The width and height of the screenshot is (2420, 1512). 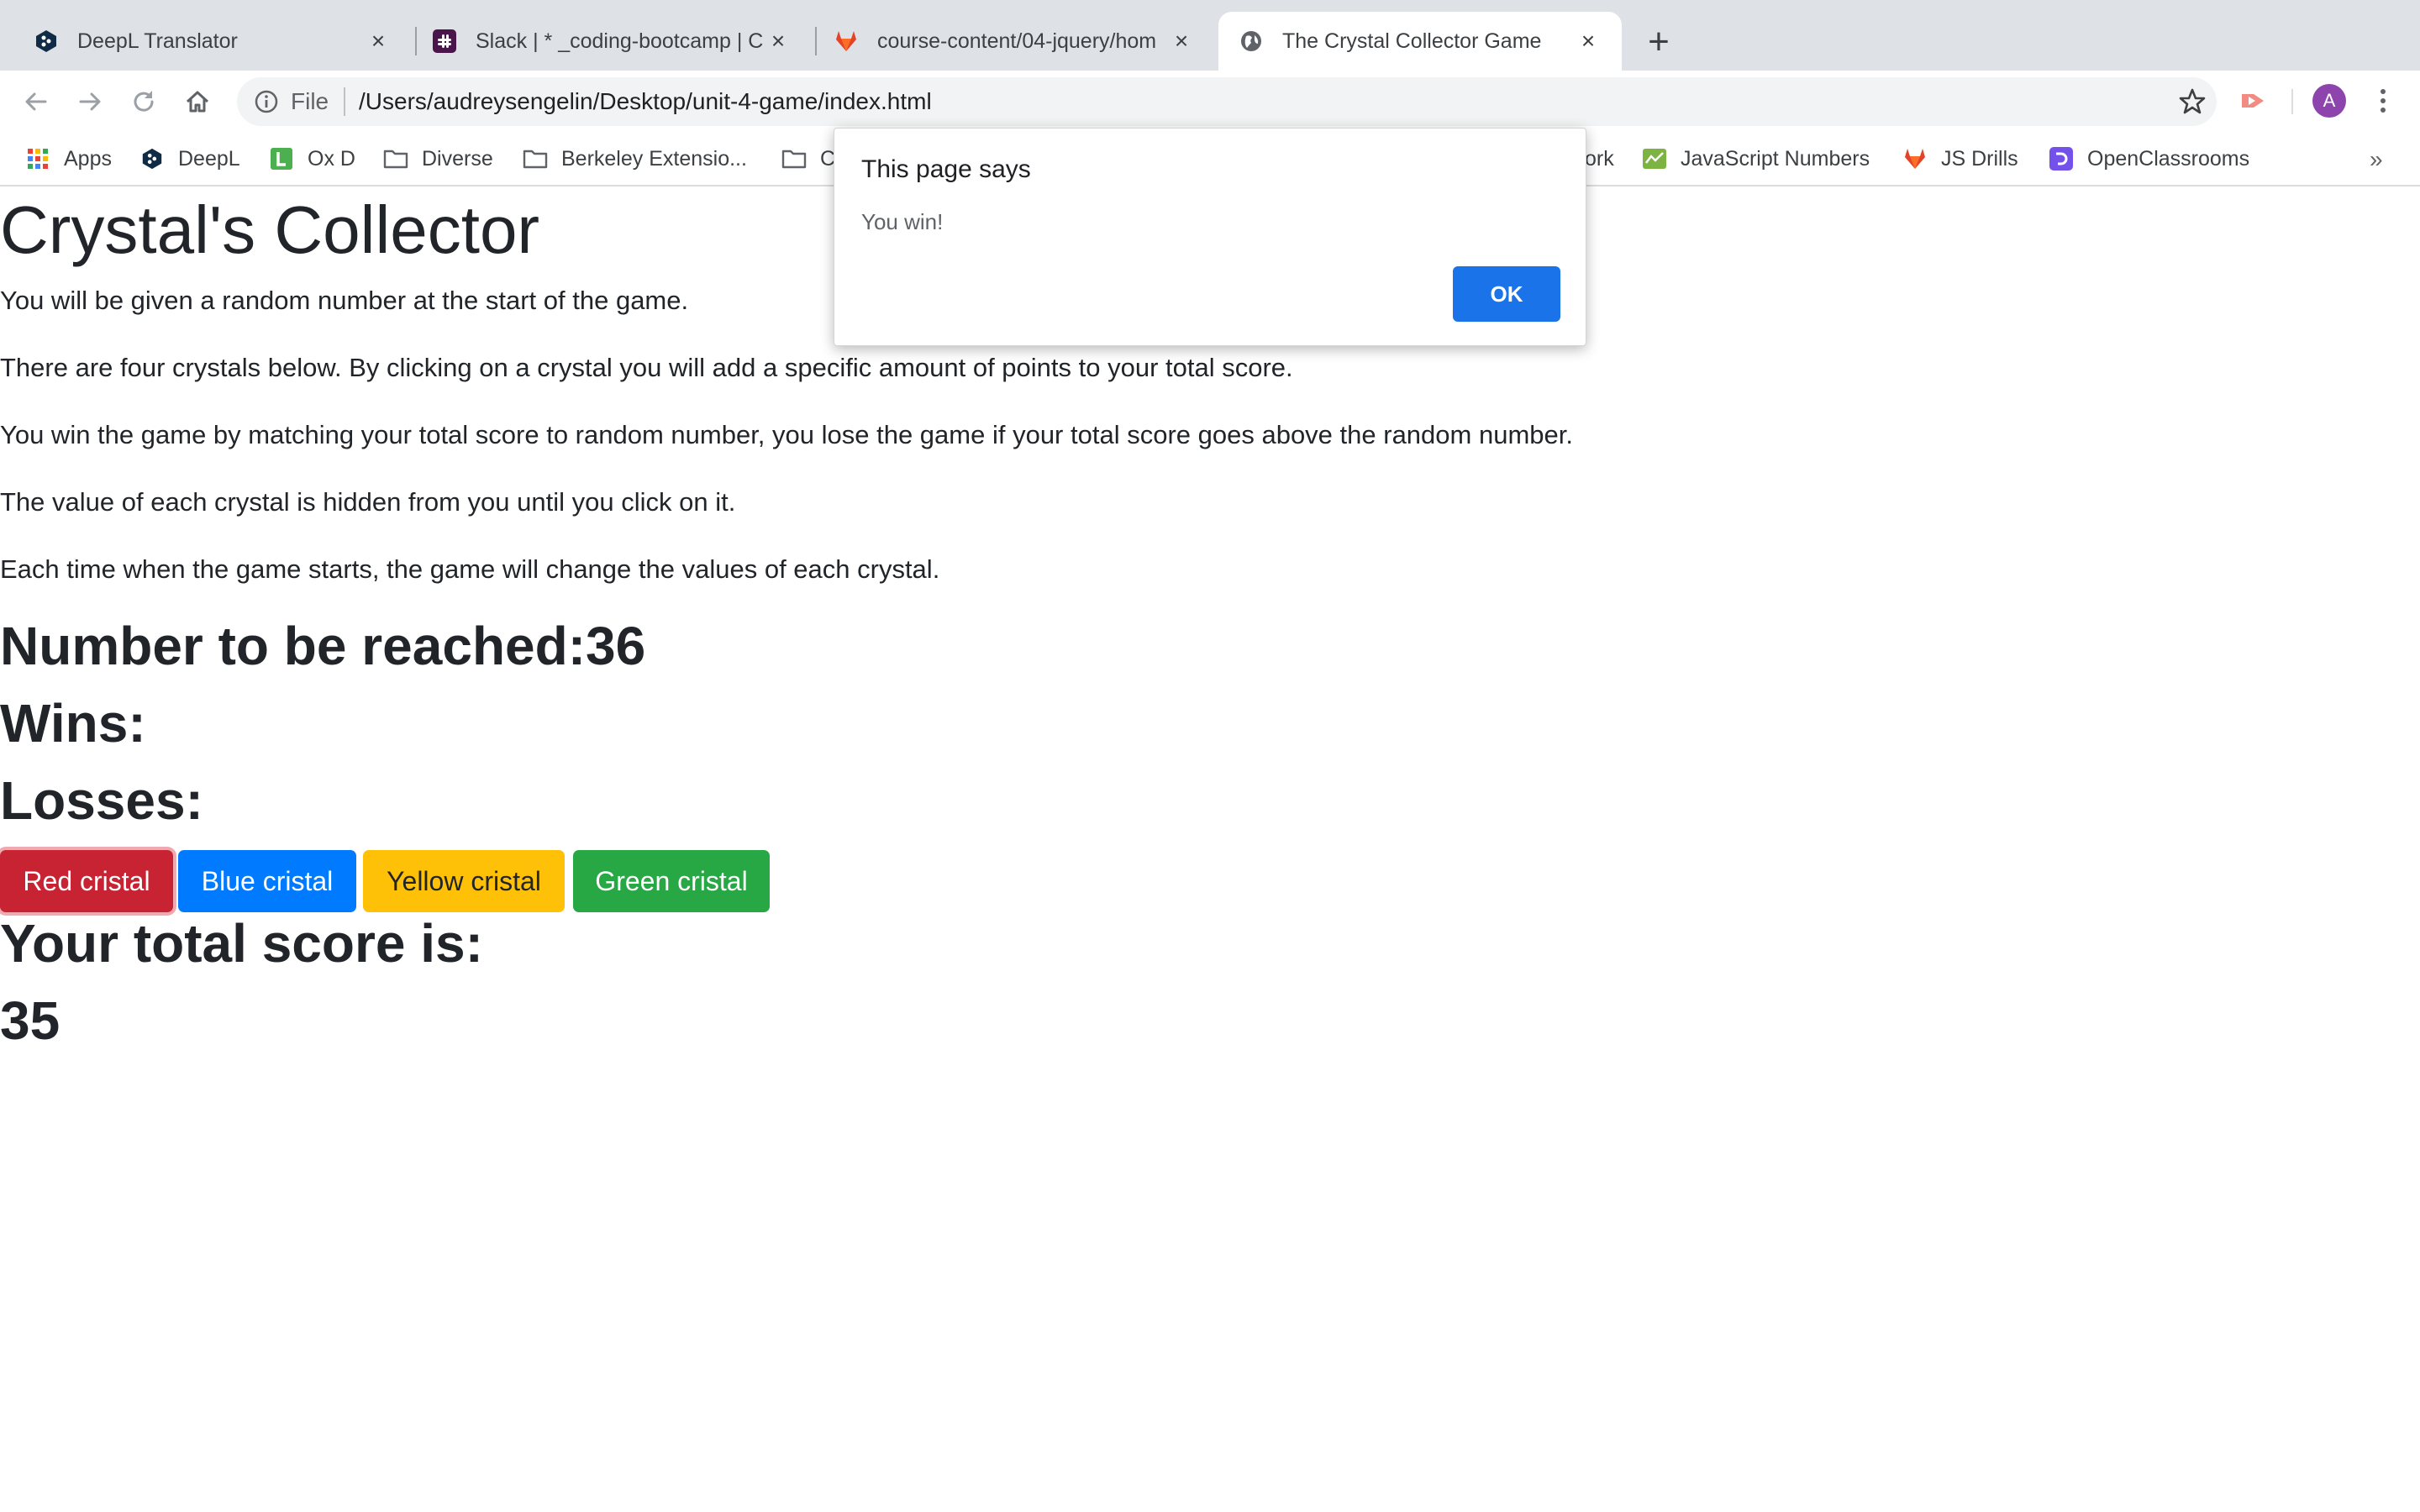 What do you see at coordinates (270, 229) in the screenshot?
I see `page-title: Crystal's Collector` at bounding box center [270, 229].